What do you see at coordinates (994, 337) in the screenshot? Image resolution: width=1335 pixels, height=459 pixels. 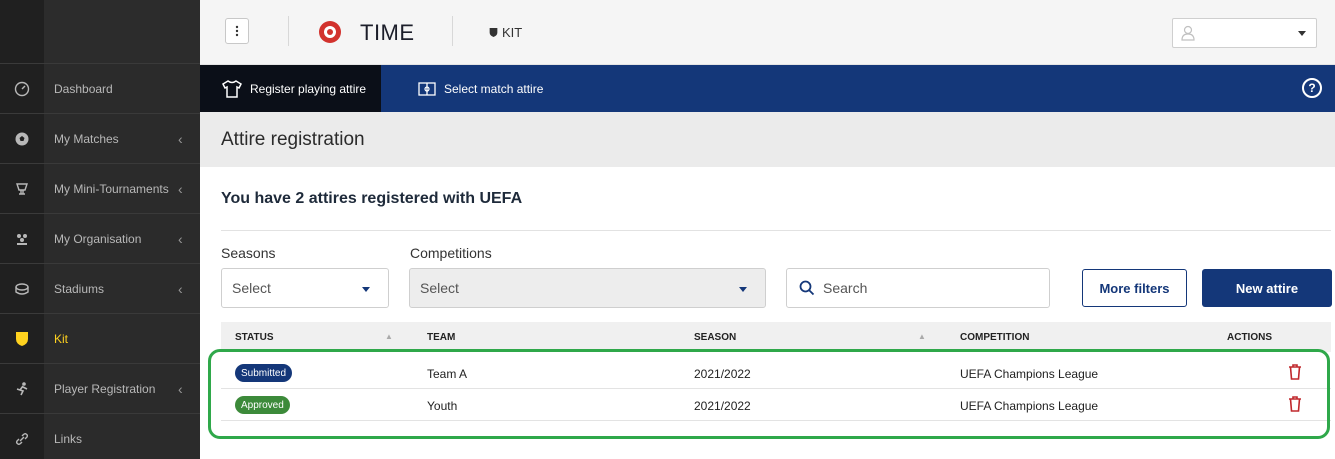 I see `column-header-competition: COMPETITION` at bounding box center [994, 337].